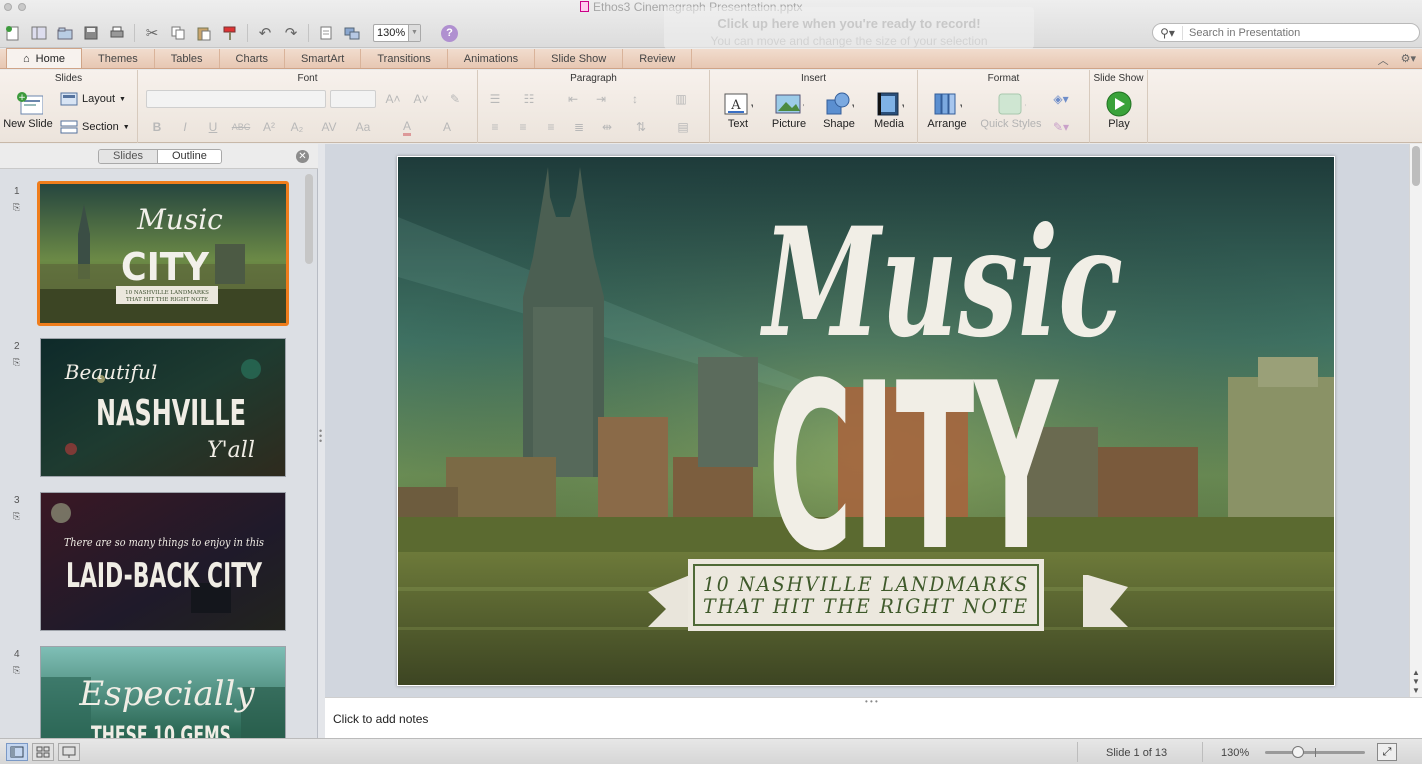 The width and height of the screenshot is (1422, 764). Describe the element at coordinates (353, 99) in the screenshot. I see `font-size-combobox` at that location.